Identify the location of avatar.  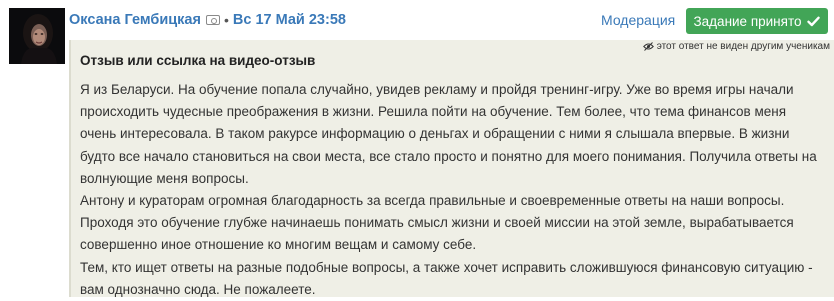
(37, 36).